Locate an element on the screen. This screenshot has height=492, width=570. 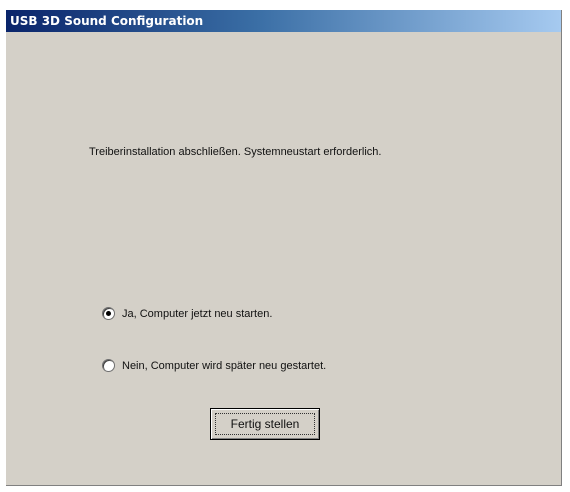
restart-now-option: Ja, Computer jetzt neu starten. is located at coordinates (187, 313).